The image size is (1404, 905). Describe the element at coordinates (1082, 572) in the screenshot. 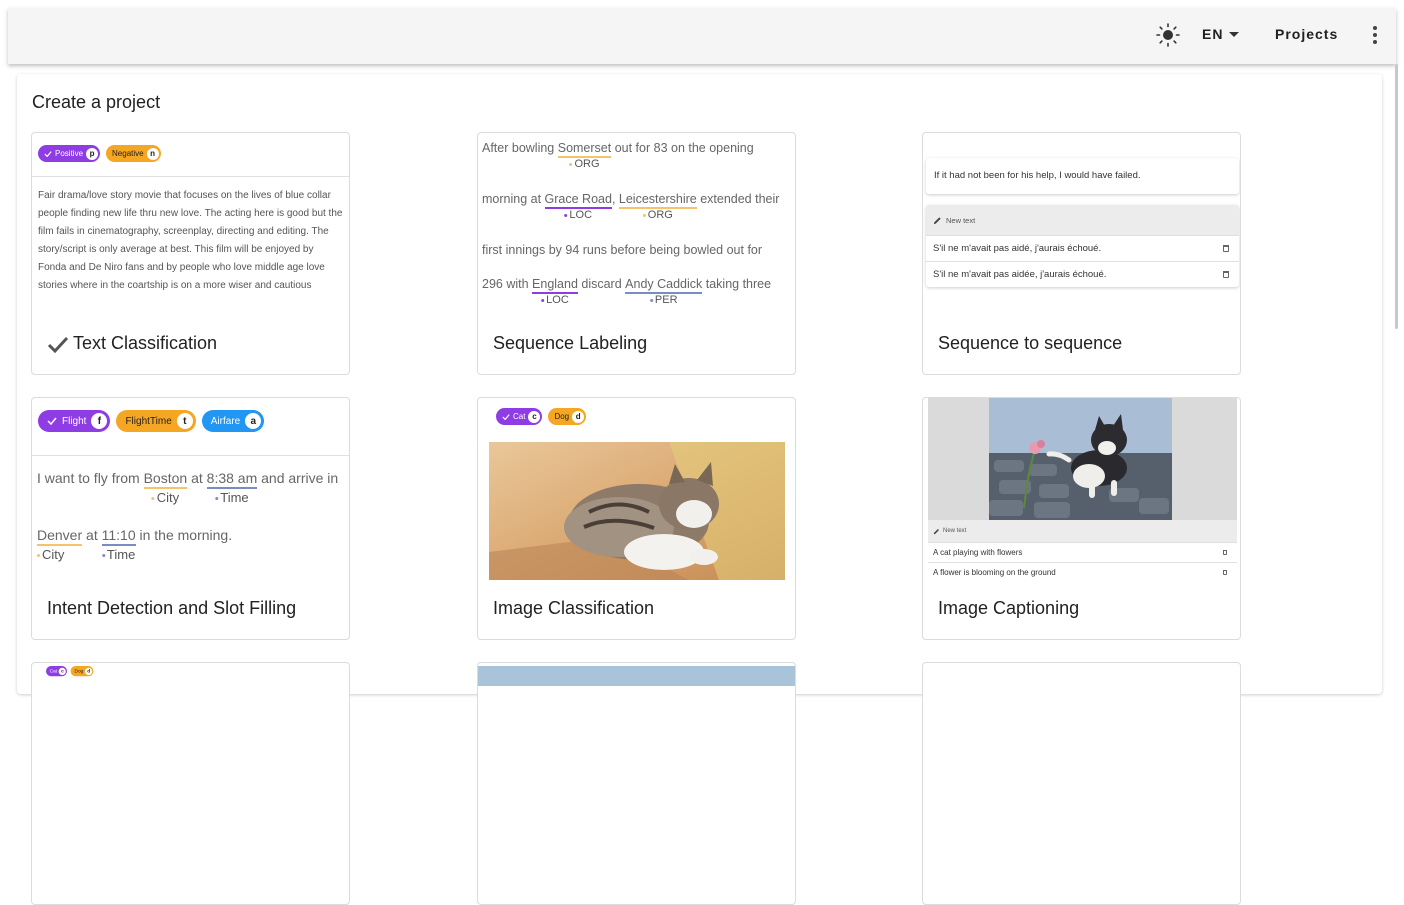

I see `list-item: A flower is blooming on the ground` at that location.